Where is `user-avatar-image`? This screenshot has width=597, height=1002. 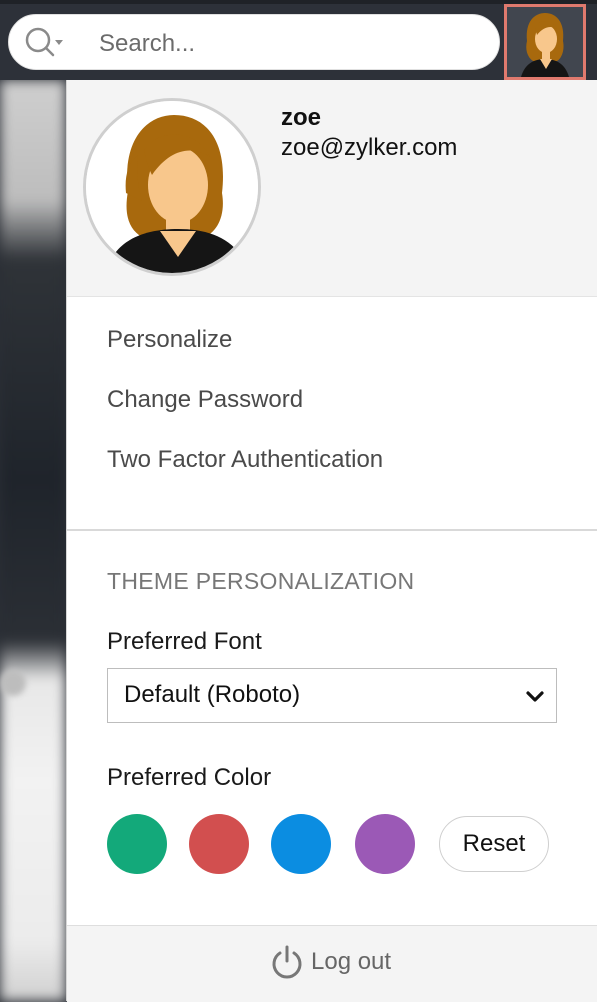 user-avatar-image is located at coordinates (172, 187).